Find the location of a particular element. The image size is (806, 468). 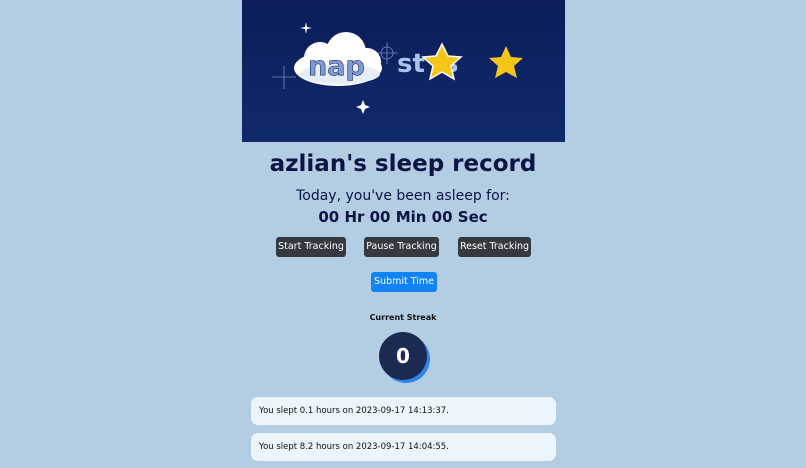

current-streak-label: Current Streak is located at coordinates (403, 317).